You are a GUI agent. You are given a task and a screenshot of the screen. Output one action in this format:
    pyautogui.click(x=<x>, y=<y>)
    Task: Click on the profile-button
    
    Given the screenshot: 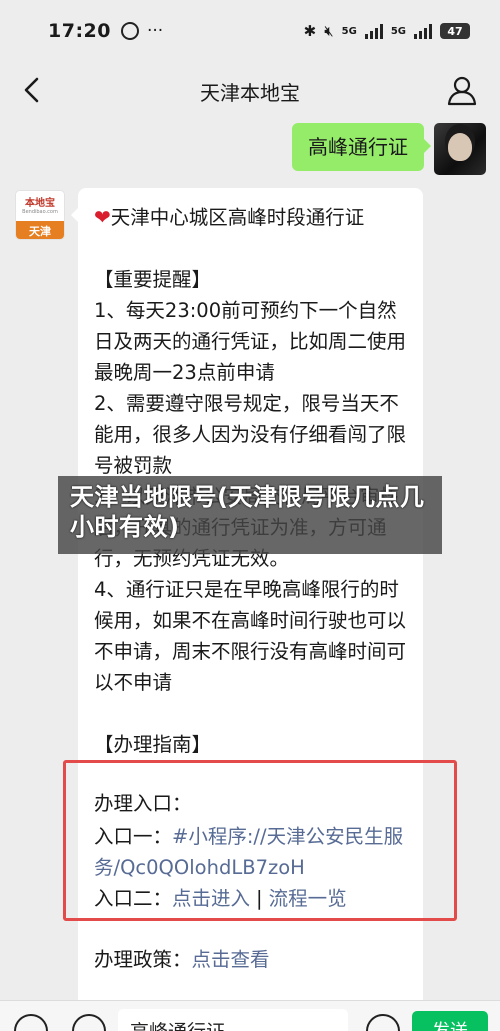 What is the action you would take?
    pyautogui.click(x=462, y=90)
    